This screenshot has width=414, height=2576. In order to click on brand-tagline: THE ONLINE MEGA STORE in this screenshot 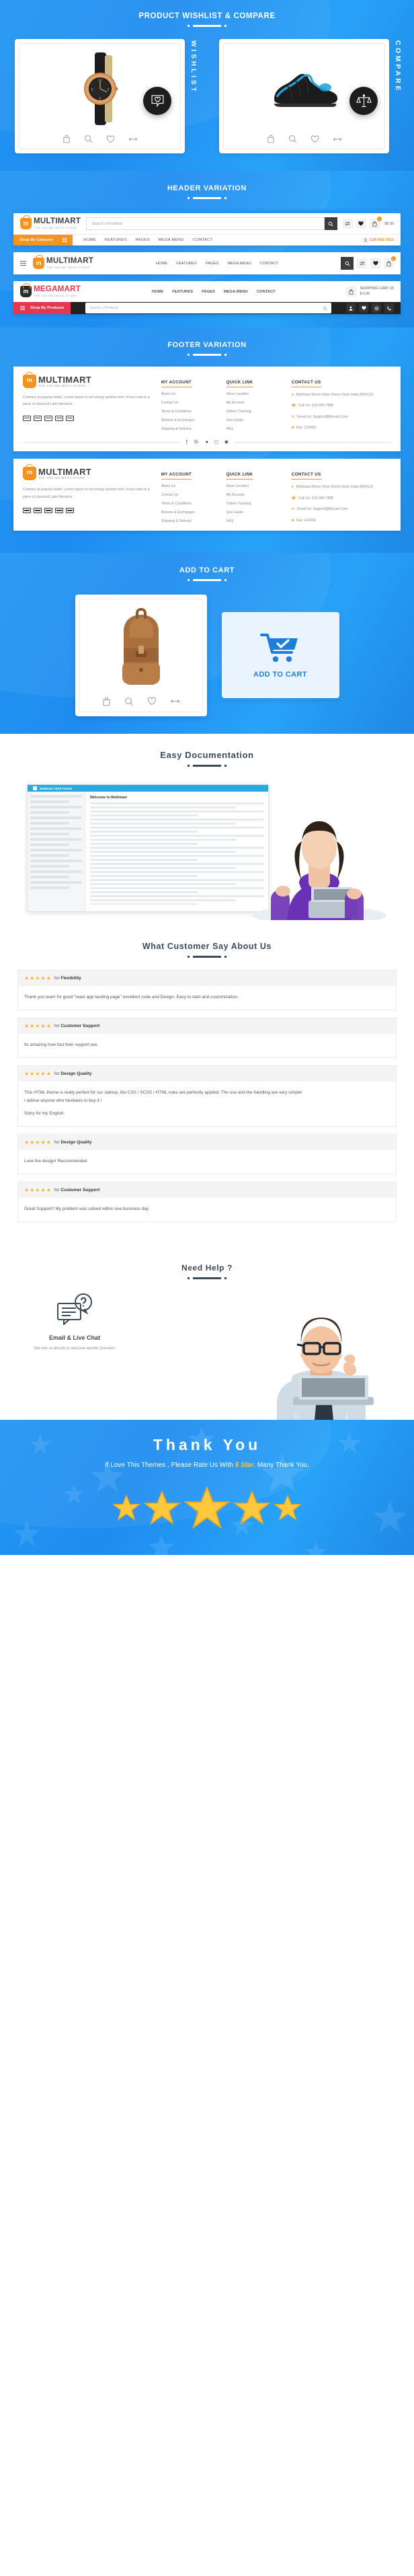, I will do `click(68, 267)`.